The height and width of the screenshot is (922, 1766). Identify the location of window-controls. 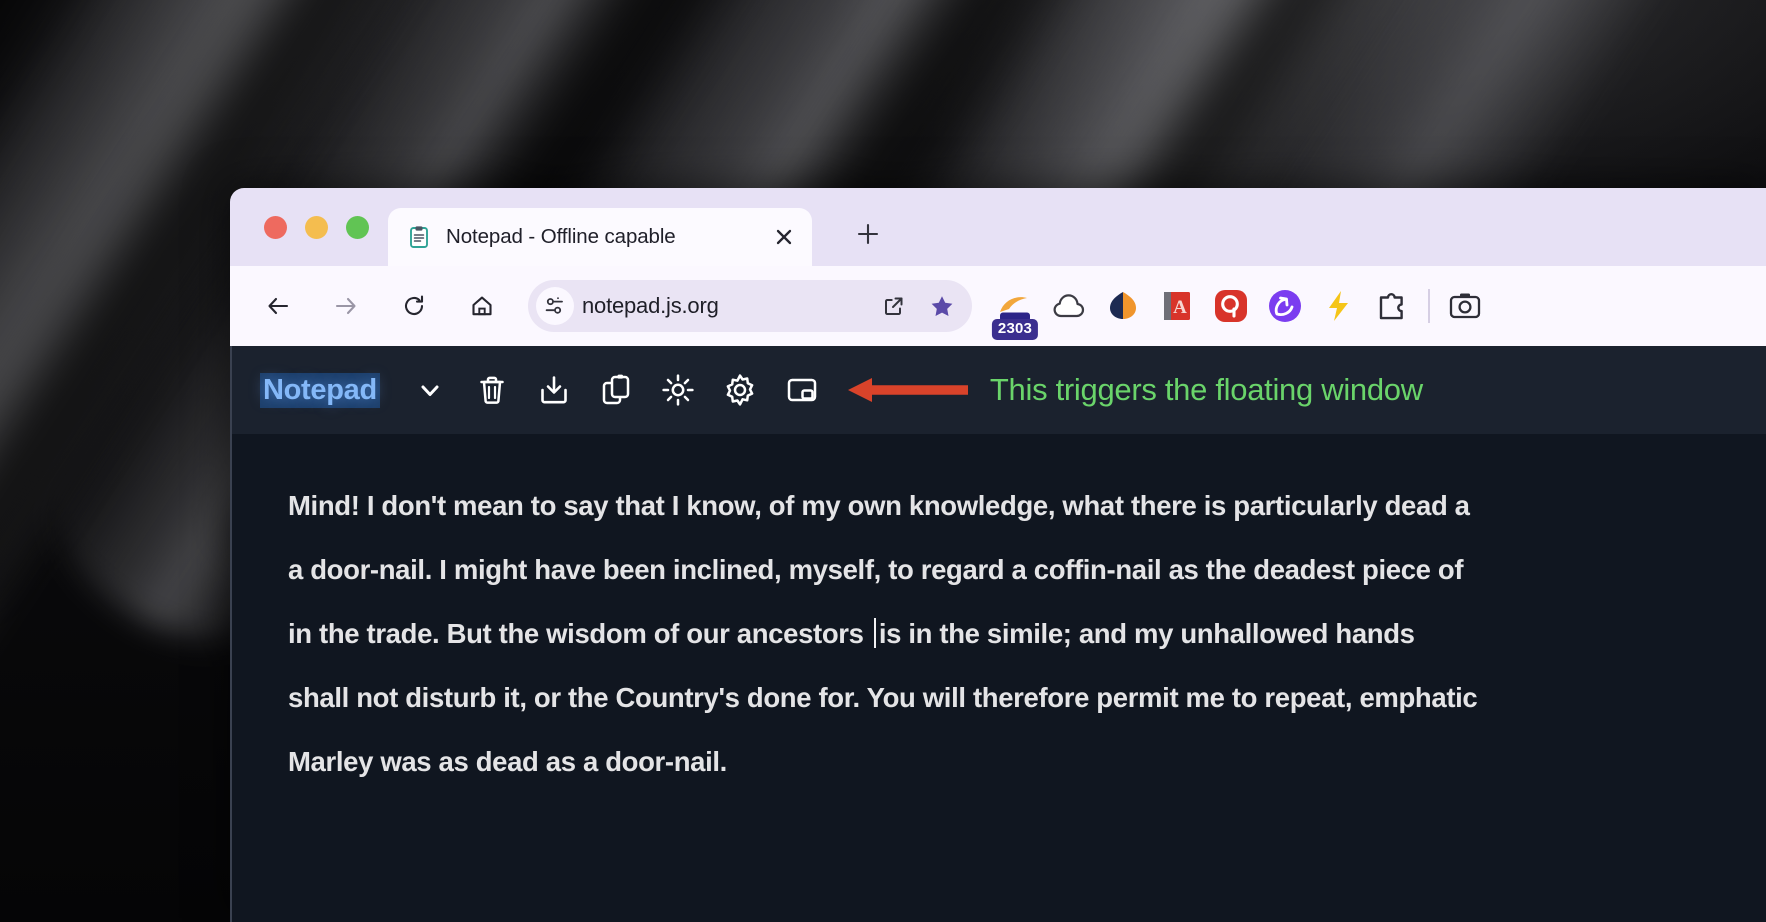
(316, 227).